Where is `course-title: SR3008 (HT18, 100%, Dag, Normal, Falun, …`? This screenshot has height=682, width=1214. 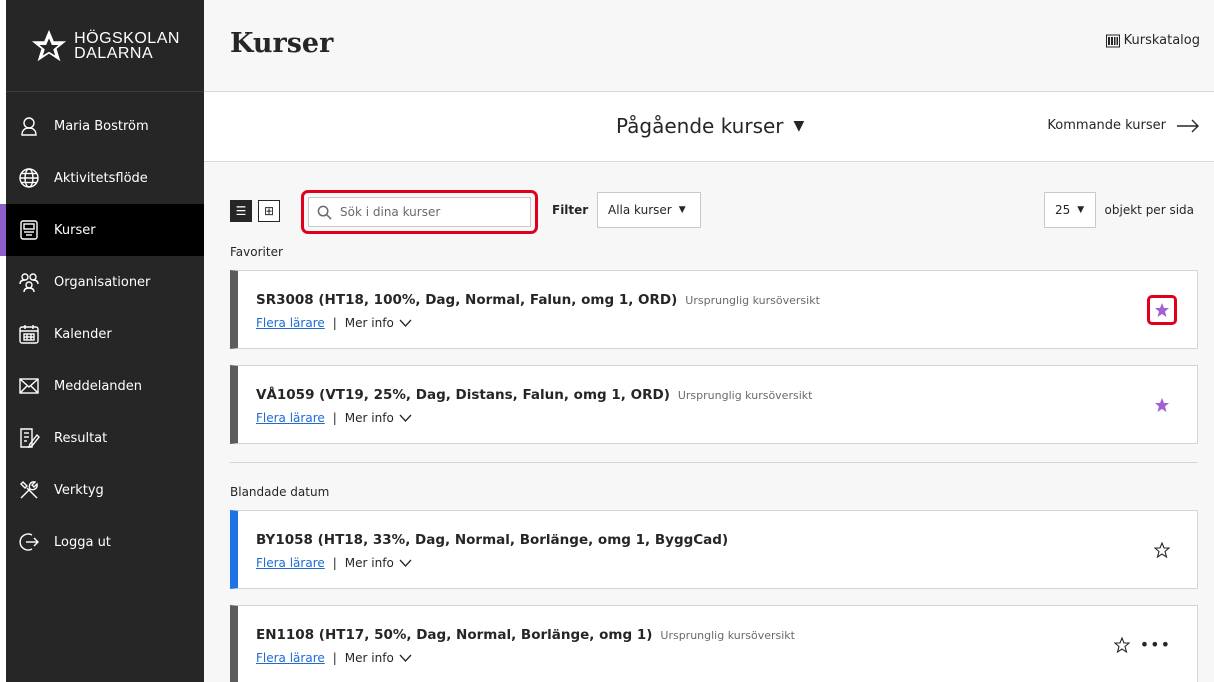 course-title: SR3008 (HT18, 100%, Dag, Normal, Falun, … is located at coordinates (538, 300).